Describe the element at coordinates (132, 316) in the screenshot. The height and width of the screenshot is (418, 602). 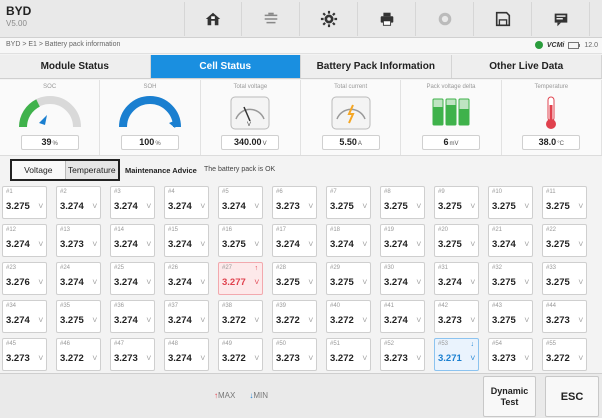
I see `cell-tile: #36 3.274 V` at that location.